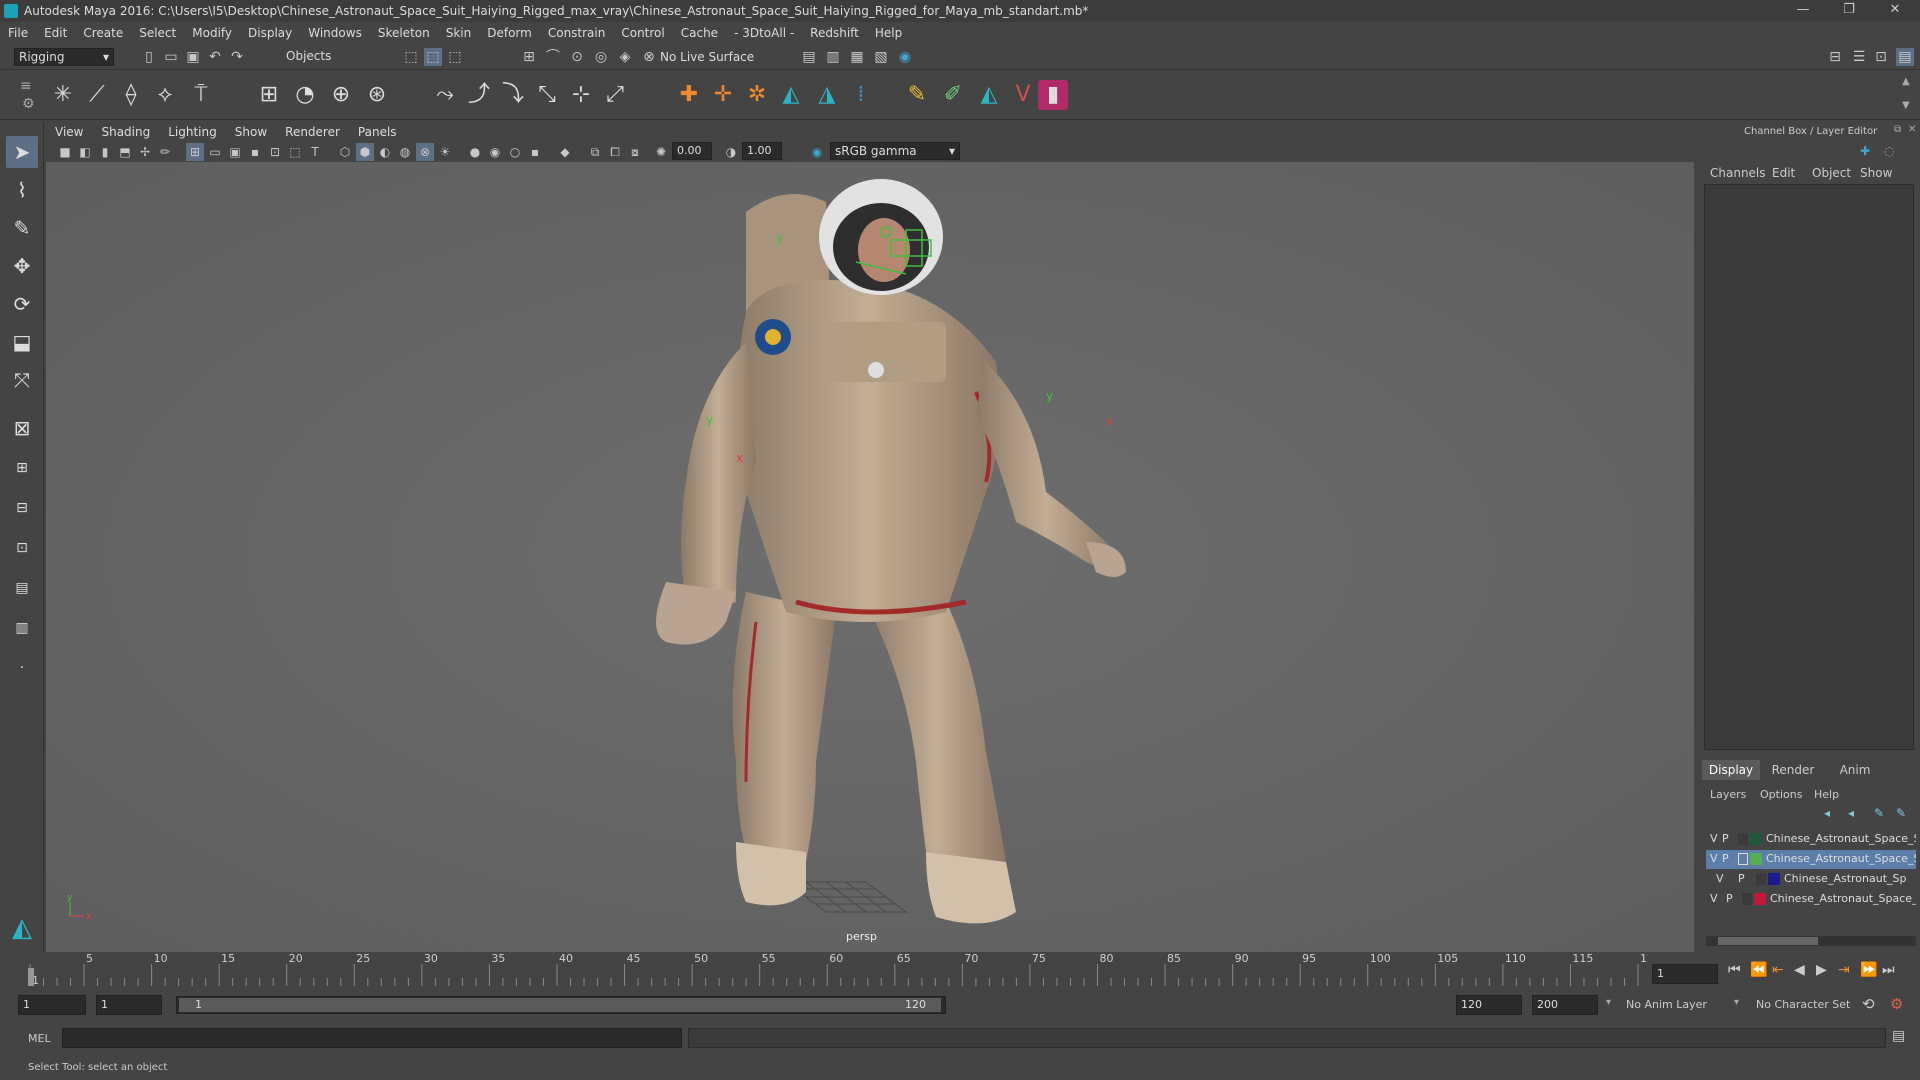  I want to click on range-track: 1 120, so click(561, 1005).